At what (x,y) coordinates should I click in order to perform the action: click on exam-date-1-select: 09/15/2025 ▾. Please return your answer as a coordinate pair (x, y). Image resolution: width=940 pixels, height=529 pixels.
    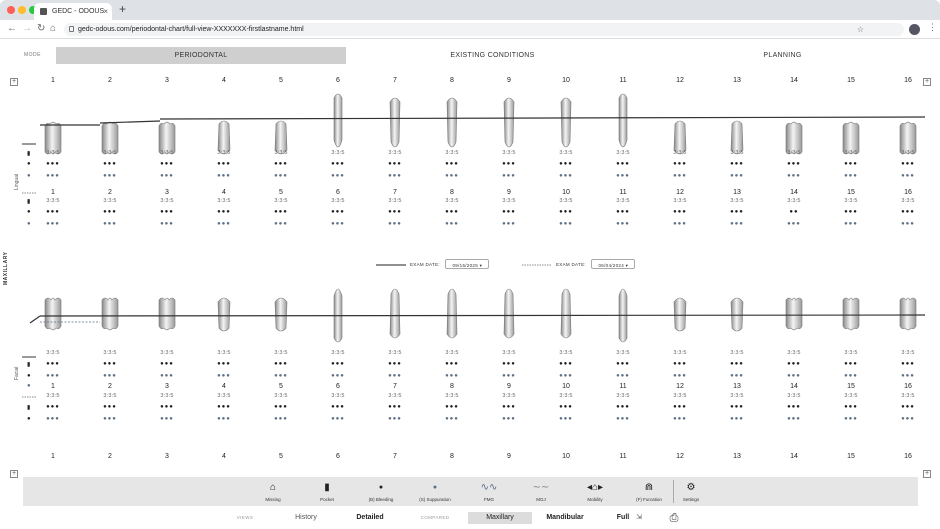
    Looking at the image, I should click on (467, 264).